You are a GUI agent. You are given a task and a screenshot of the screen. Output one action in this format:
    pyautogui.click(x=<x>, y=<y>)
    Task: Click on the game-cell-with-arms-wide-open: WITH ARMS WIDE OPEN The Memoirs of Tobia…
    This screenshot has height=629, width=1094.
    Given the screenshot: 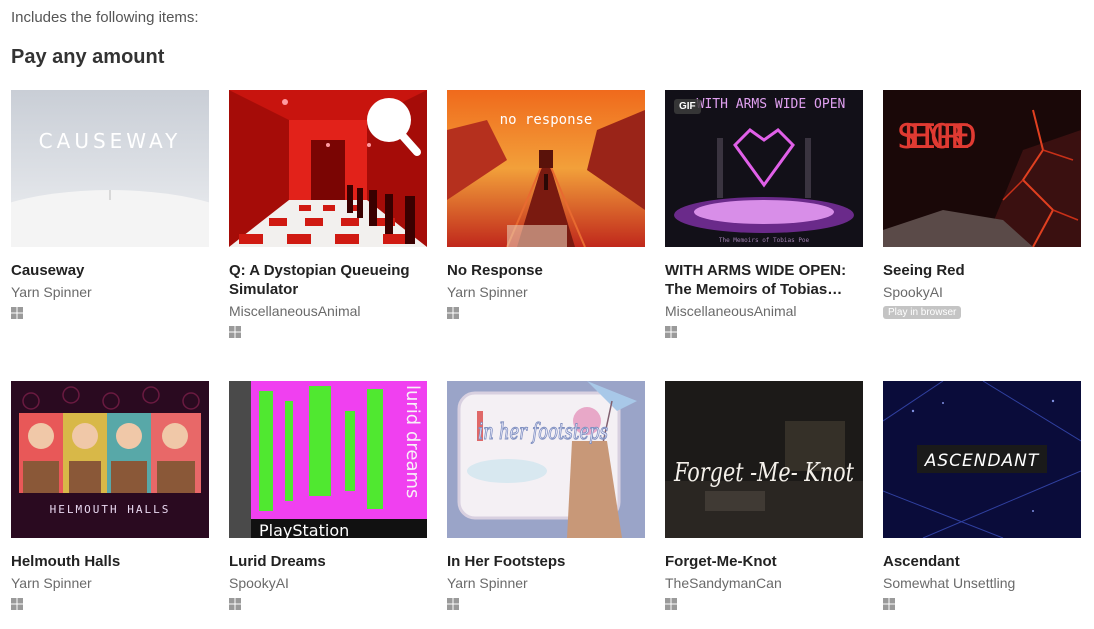 What is the action you would take?
    pyautogui.click(x=764, y=214)
    